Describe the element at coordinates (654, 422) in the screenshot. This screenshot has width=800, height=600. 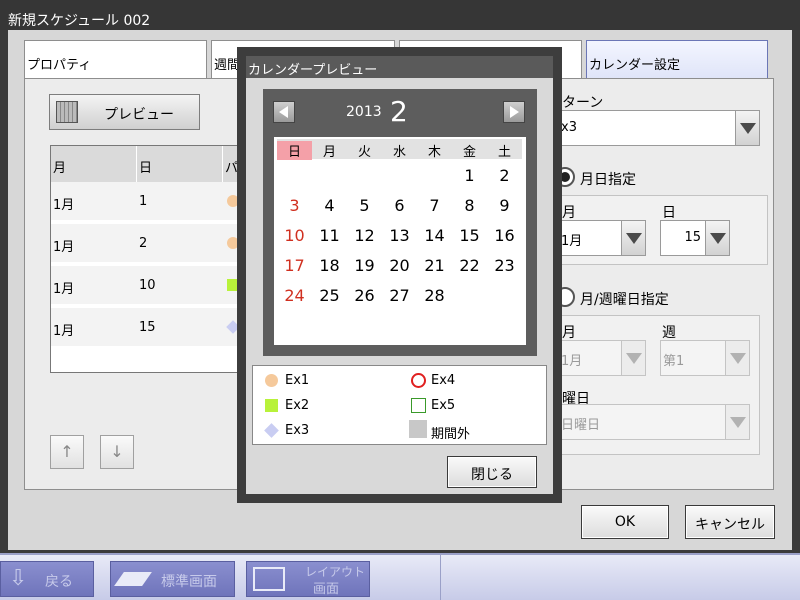
I see `weekday-select: 日曜日` at that location.